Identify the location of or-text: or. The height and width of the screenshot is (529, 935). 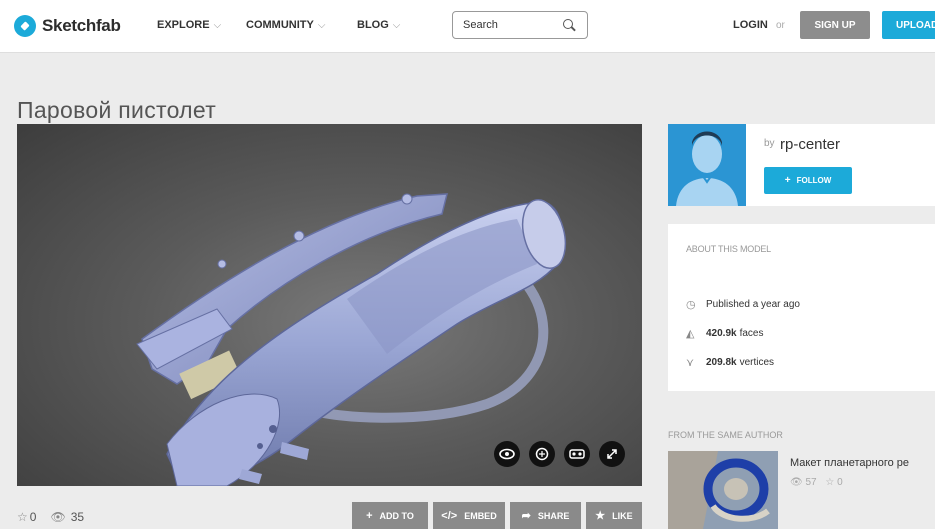
(780, 25).